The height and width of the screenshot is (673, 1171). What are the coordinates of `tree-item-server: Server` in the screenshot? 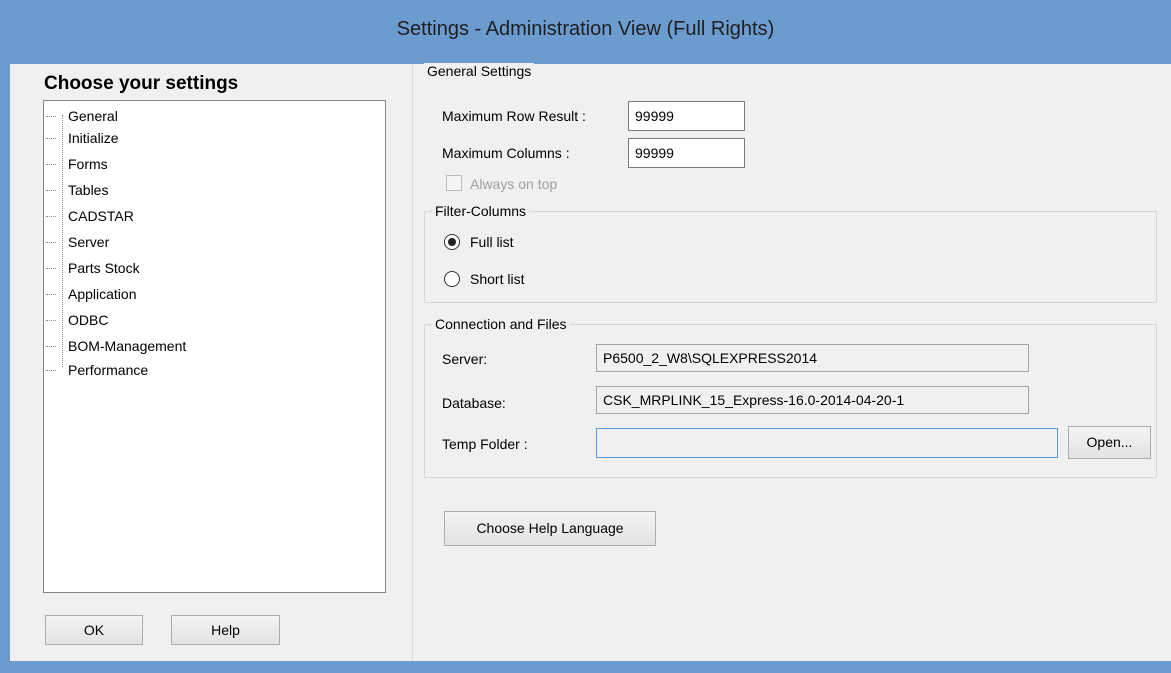 It's located at (78, 242).